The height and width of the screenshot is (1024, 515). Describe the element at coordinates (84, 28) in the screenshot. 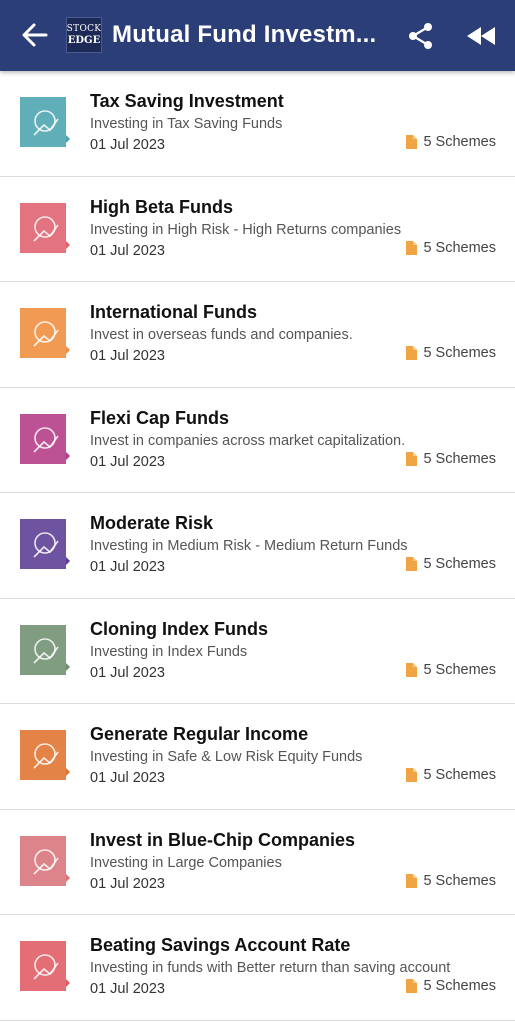

I see `logo-line-1: STOCK` at that location.